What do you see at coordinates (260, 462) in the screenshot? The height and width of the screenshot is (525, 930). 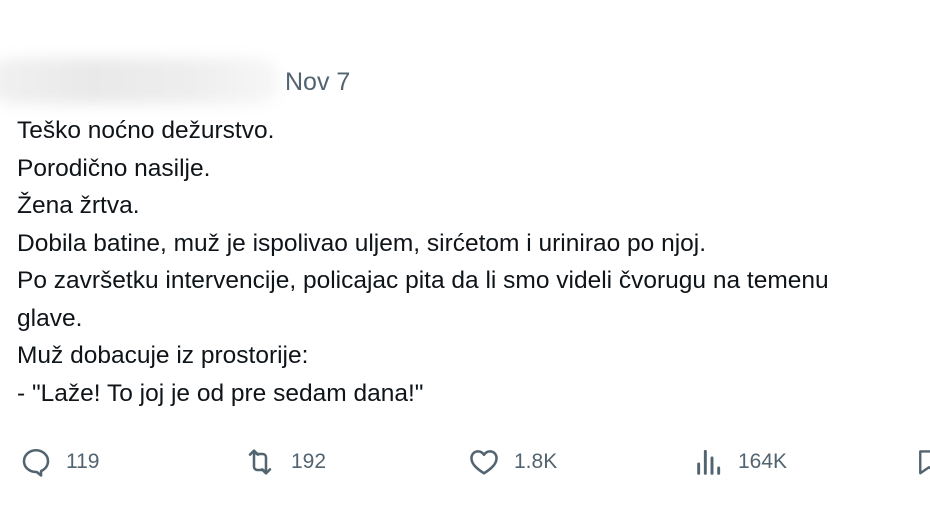 I see `repost-icon` at bounding box center [260, 462].